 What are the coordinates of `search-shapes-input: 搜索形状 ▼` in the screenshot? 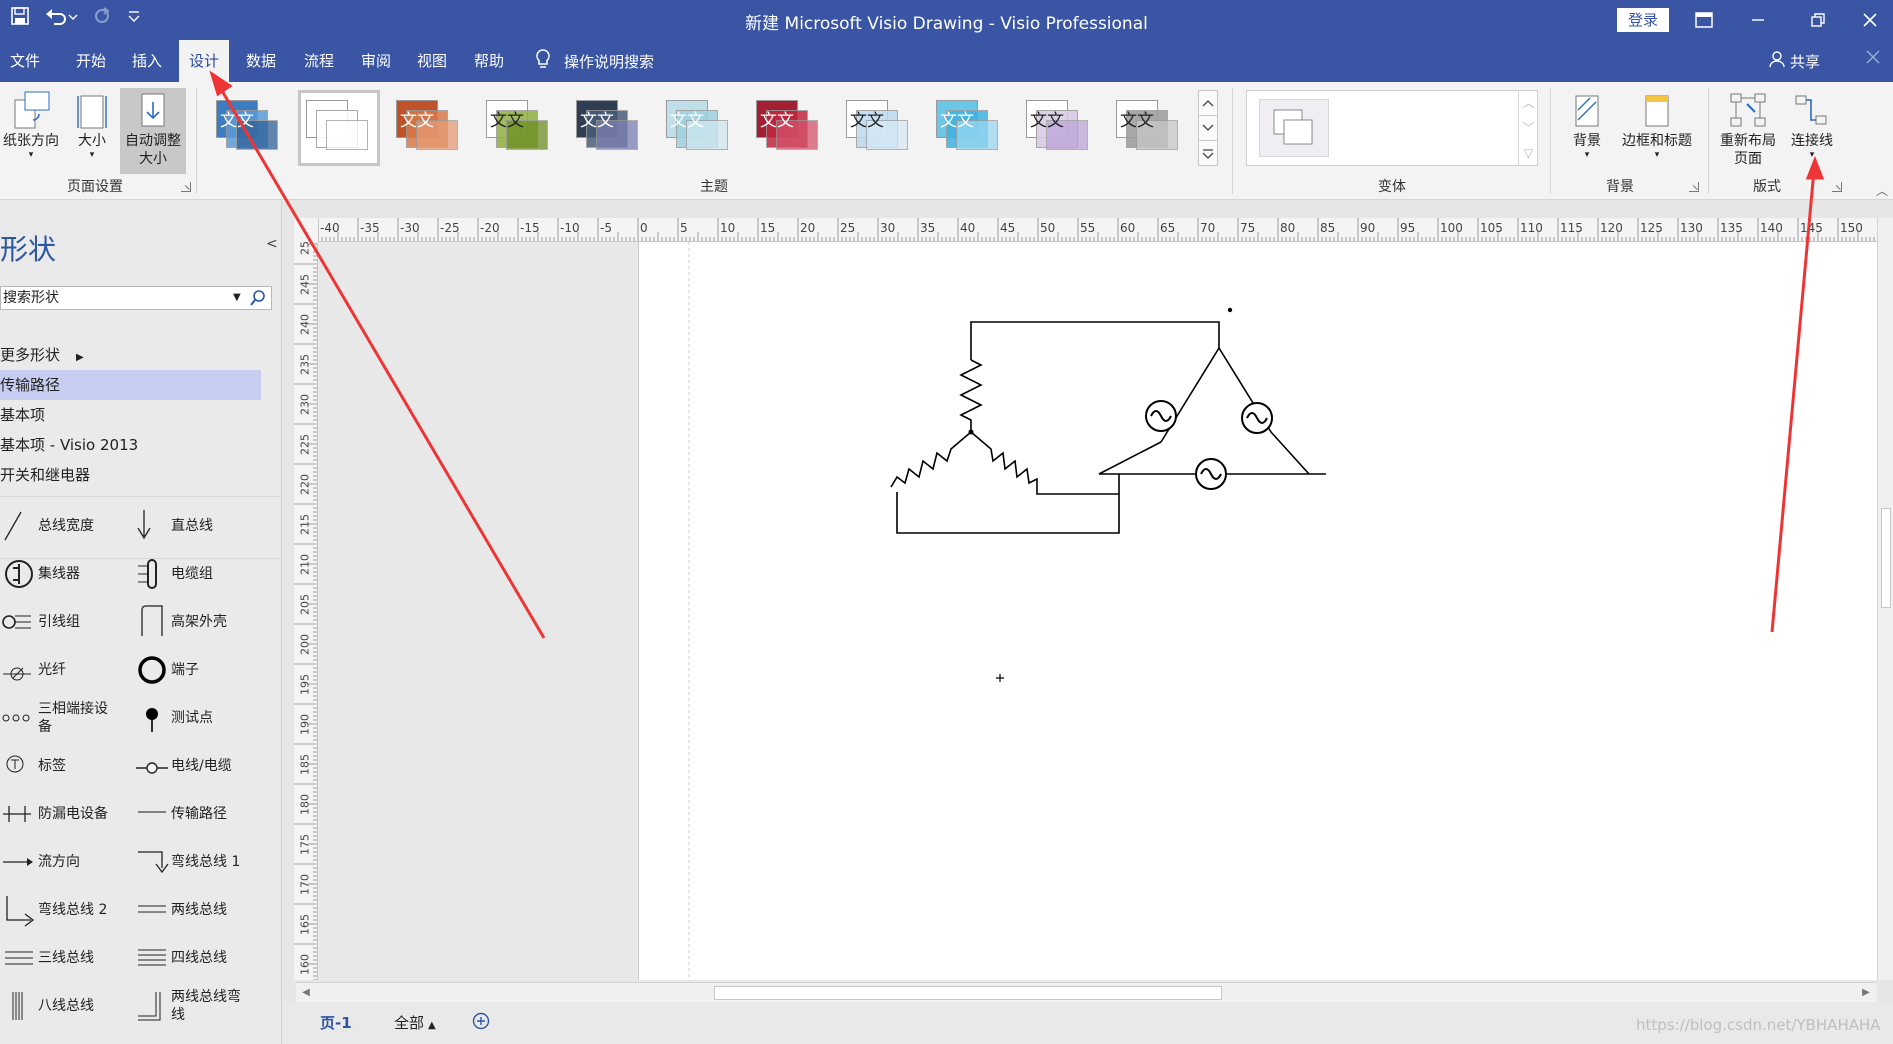 It's located at (136, 298).